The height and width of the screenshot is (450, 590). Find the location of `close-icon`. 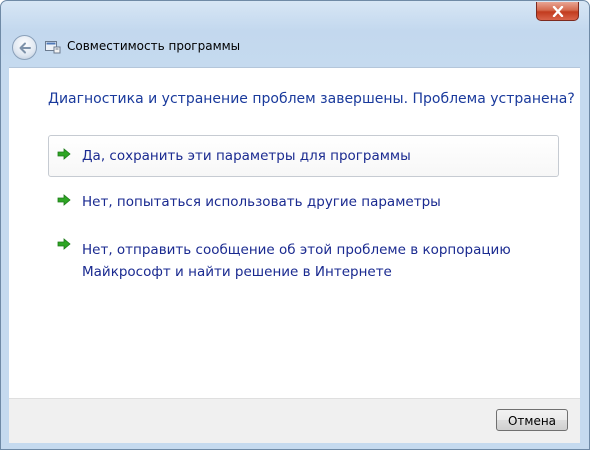

close-icon is located at coordinates (557, 11).